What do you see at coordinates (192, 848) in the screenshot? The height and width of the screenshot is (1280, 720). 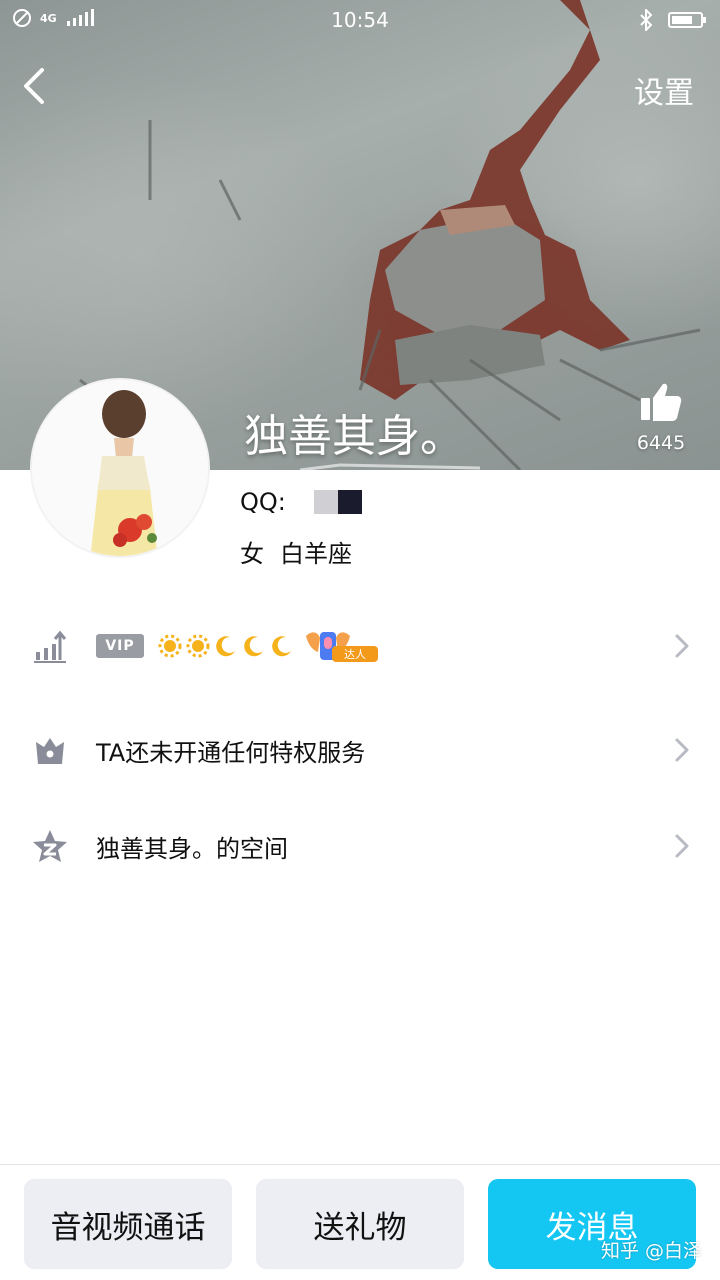 I see `qzone-label: 独善其身。的空间` at bounding box center [192, 848].